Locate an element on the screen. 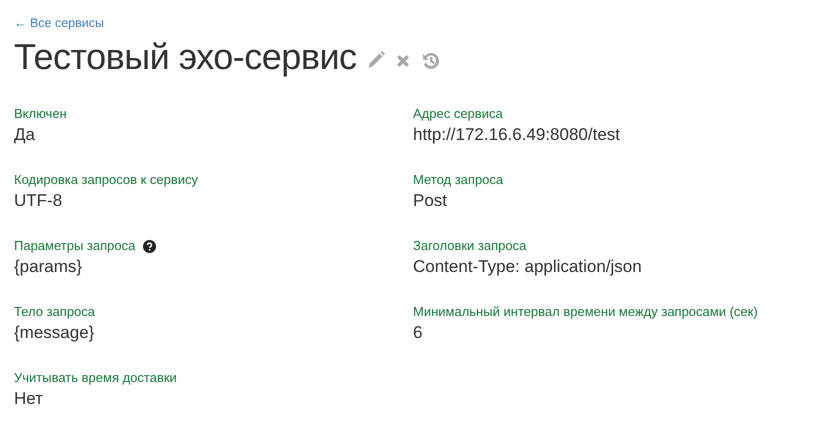 The width and height of the screenshot is (826, 432). field-label: Кодировка запросов к сервису is located at coordinates (106, 180).